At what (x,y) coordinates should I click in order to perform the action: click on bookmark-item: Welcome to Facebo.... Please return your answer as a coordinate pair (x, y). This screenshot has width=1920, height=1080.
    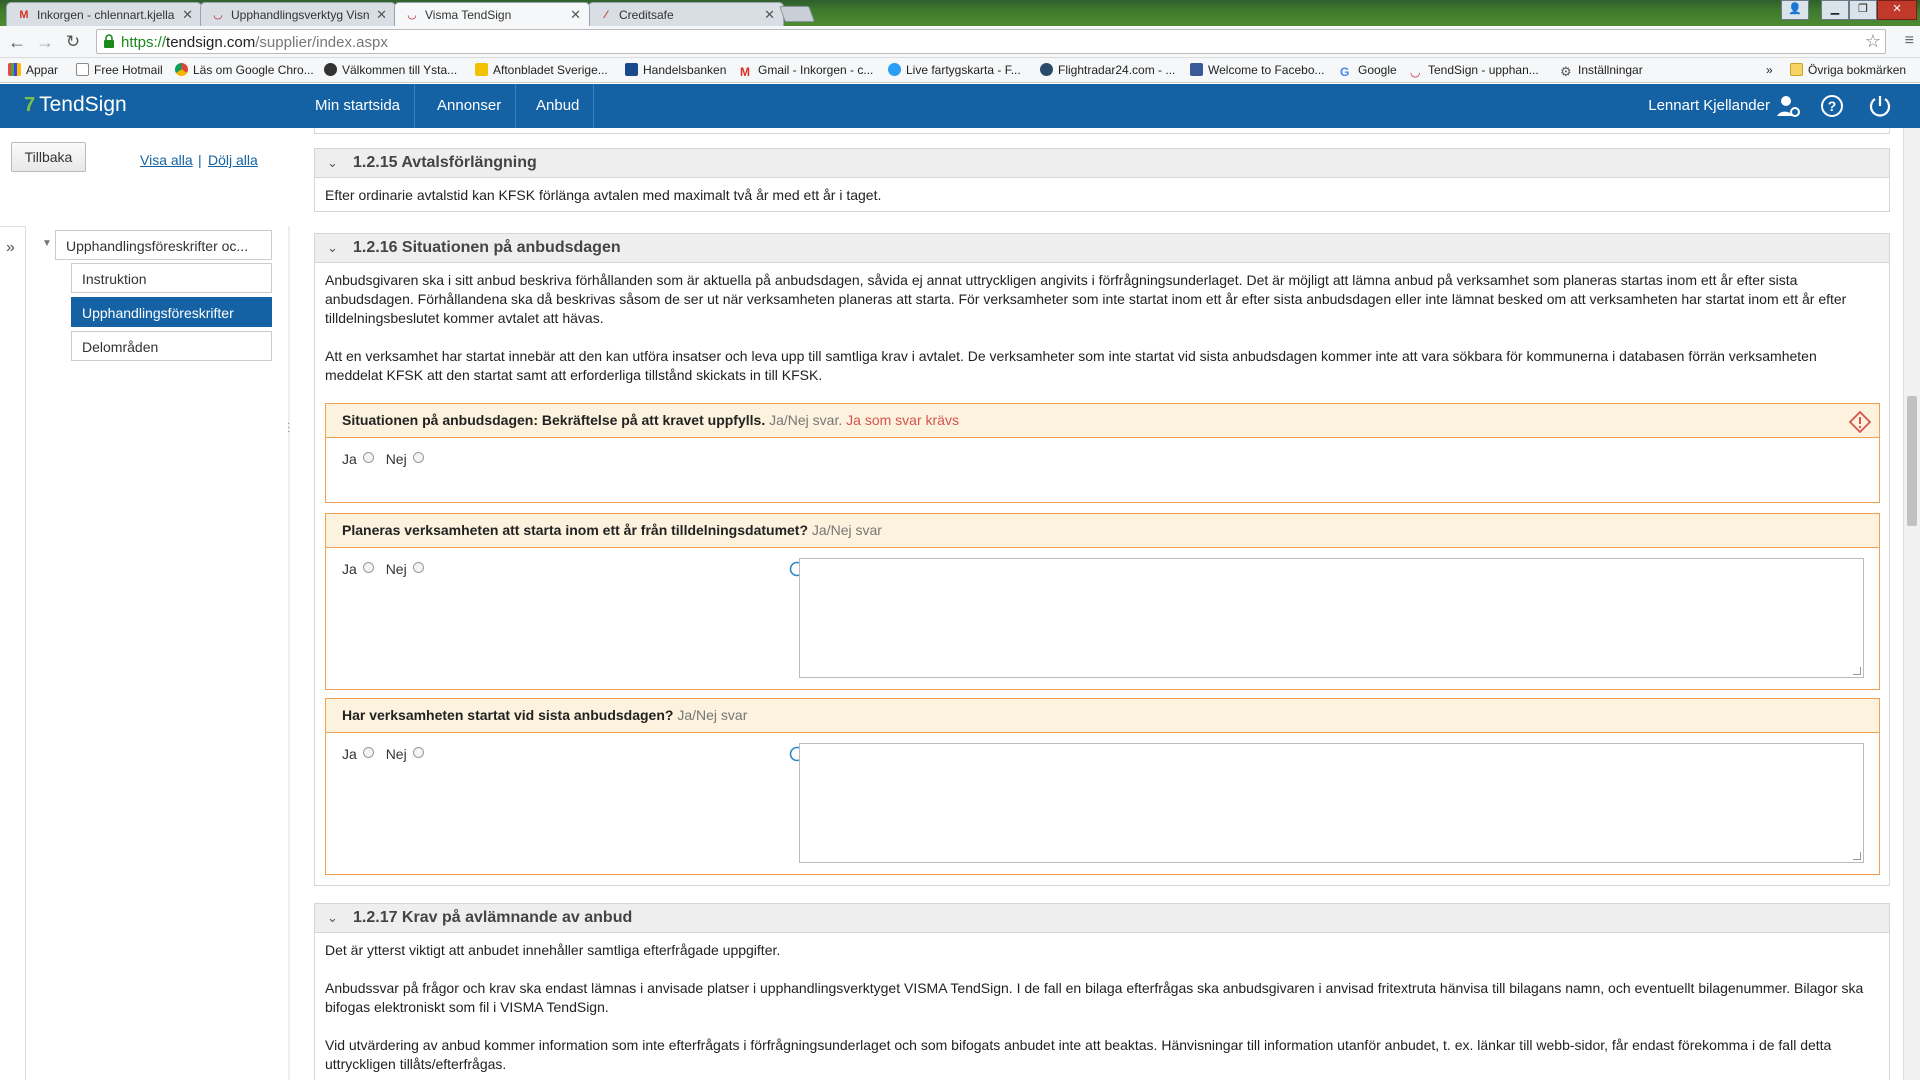
    Looking at the image, I should click on (1257, 70).